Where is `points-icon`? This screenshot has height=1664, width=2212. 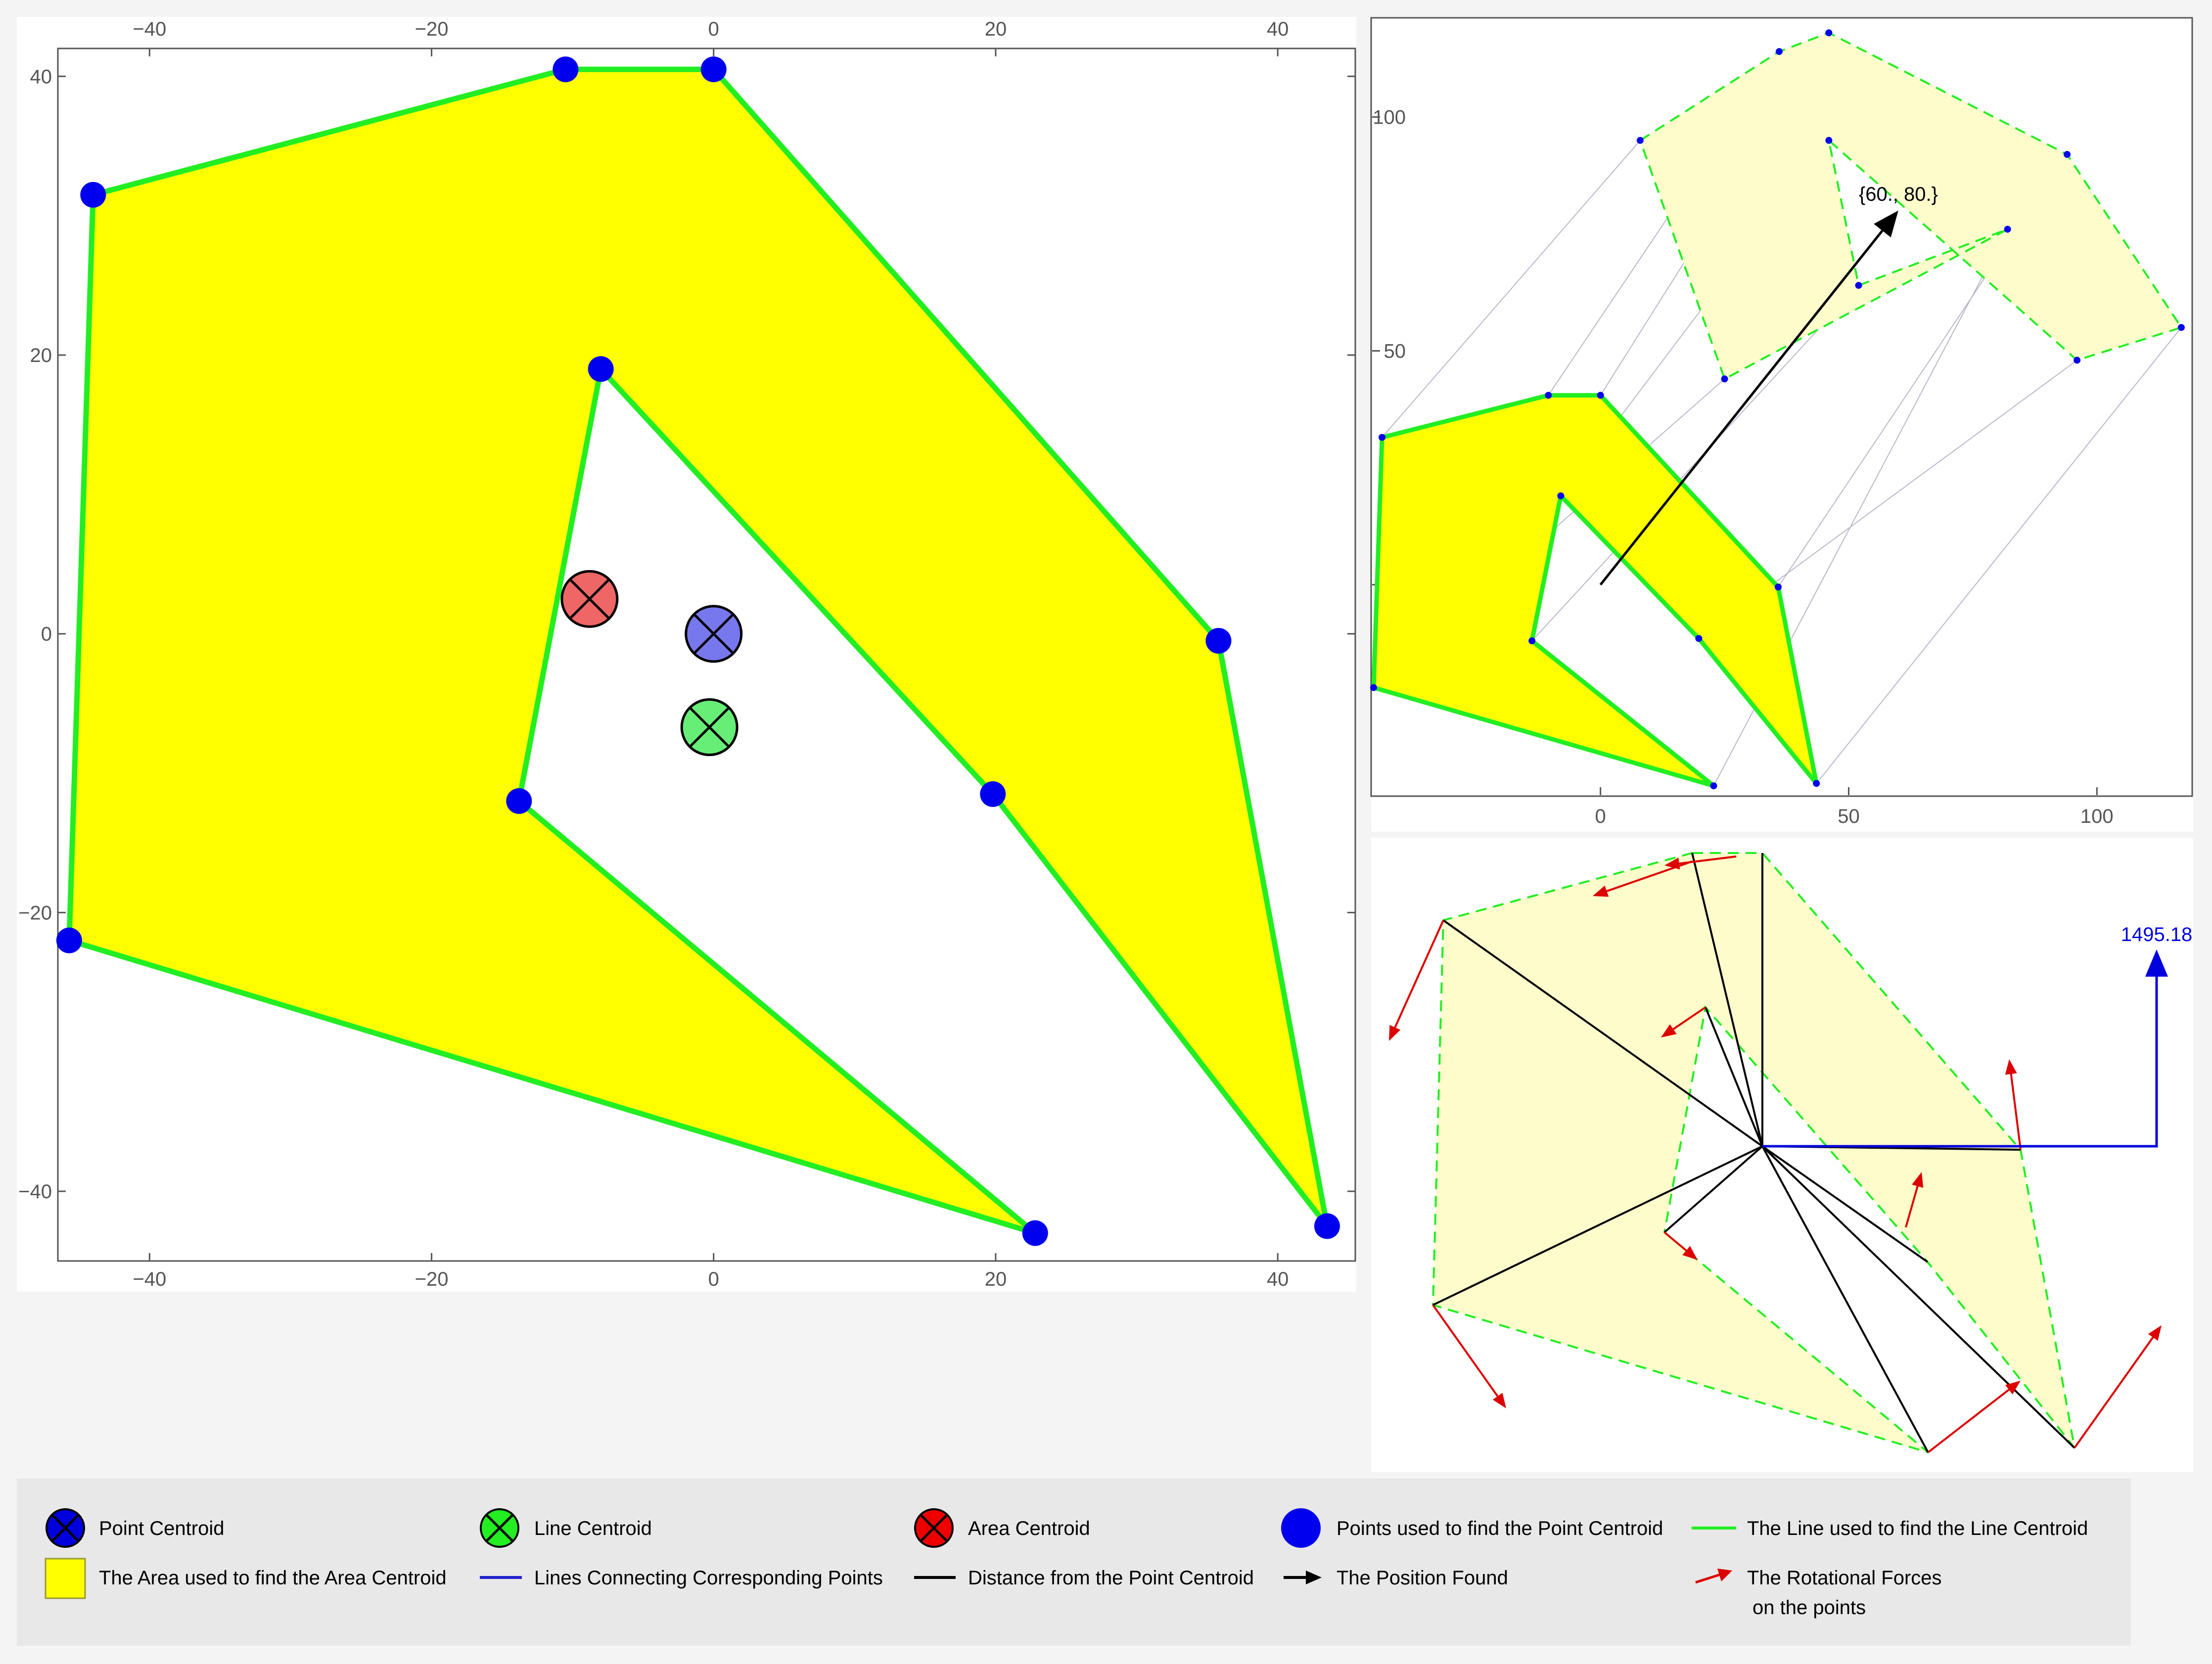 points-icon is located at coordinates (1301, 1528).